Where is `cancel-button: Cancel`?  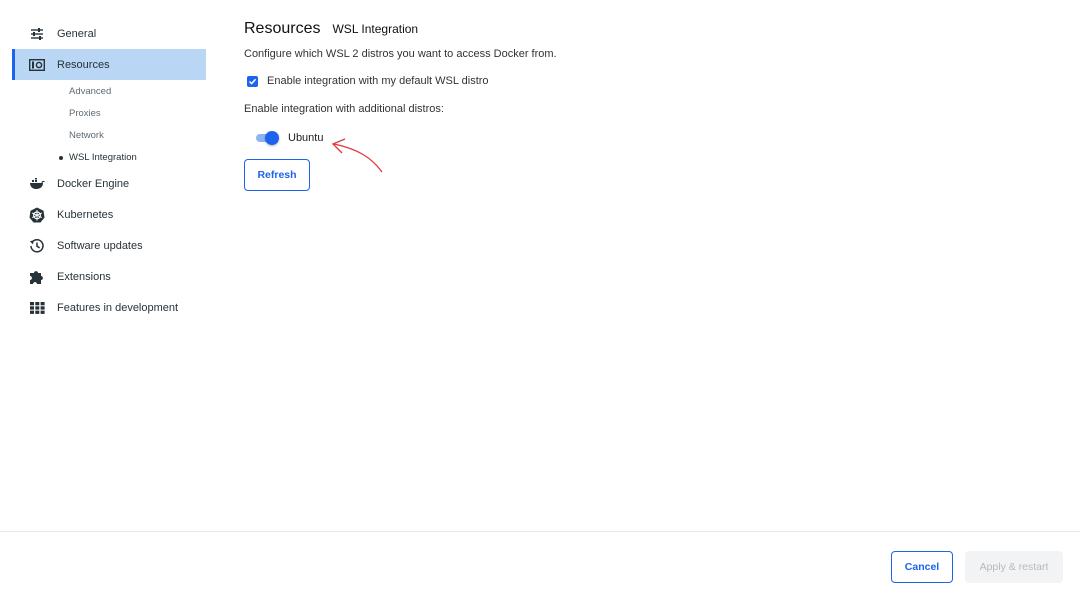 cancel-button: Cancel is located at coordinates (922, 567).